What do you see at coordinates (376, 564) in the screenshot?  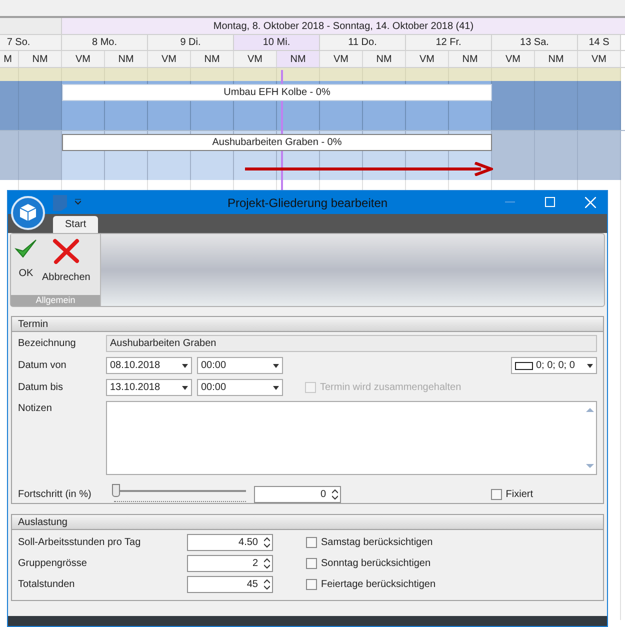 I see `checkbox-label: Sonntag berücksichtigen` at bounding box center [376, 564].